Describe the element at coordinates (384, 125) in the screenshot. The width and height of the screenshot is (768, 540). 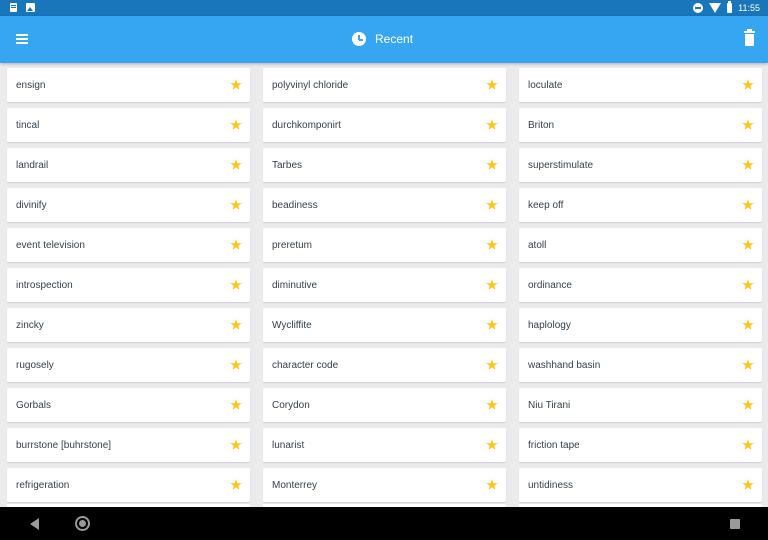
I see `word-card: durchkomponirt` at that location.